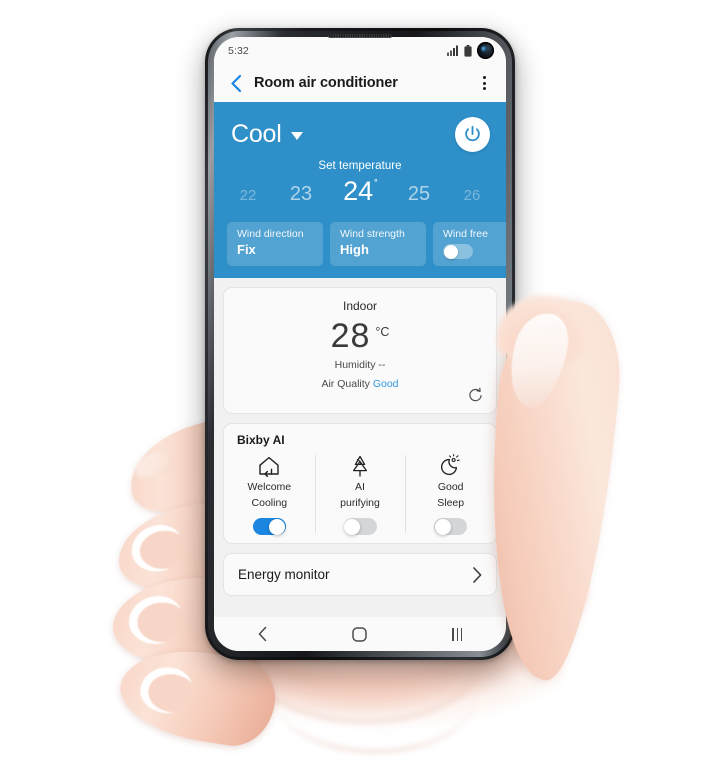 The image size is (720, 770). I want to click on bixby-label-line1: Welcome, so click(269, 487).